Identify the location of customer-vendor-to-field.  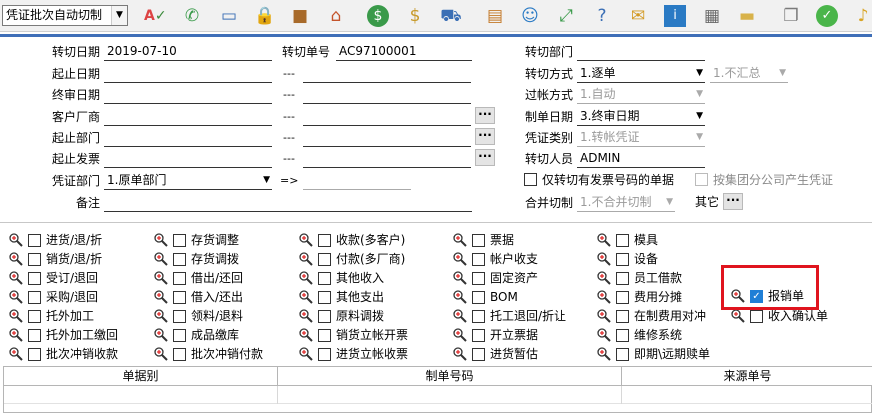
(387, 117).